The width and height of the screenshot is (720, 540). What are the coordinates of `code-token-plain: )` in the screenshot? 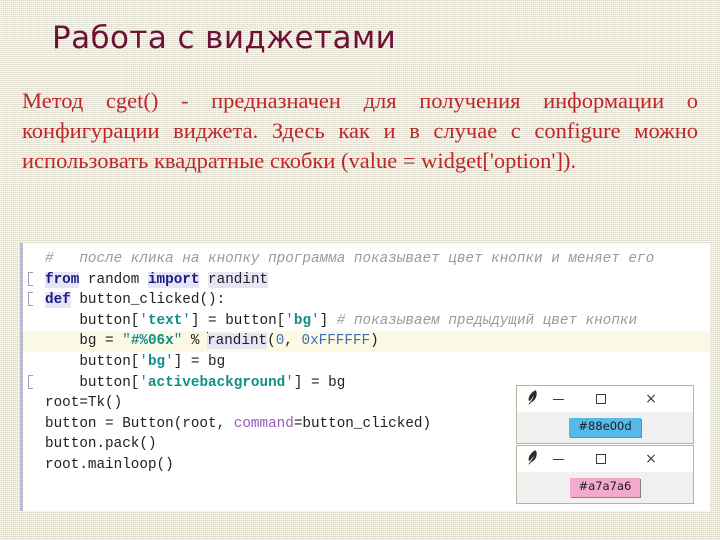 It's located at (374, 341).